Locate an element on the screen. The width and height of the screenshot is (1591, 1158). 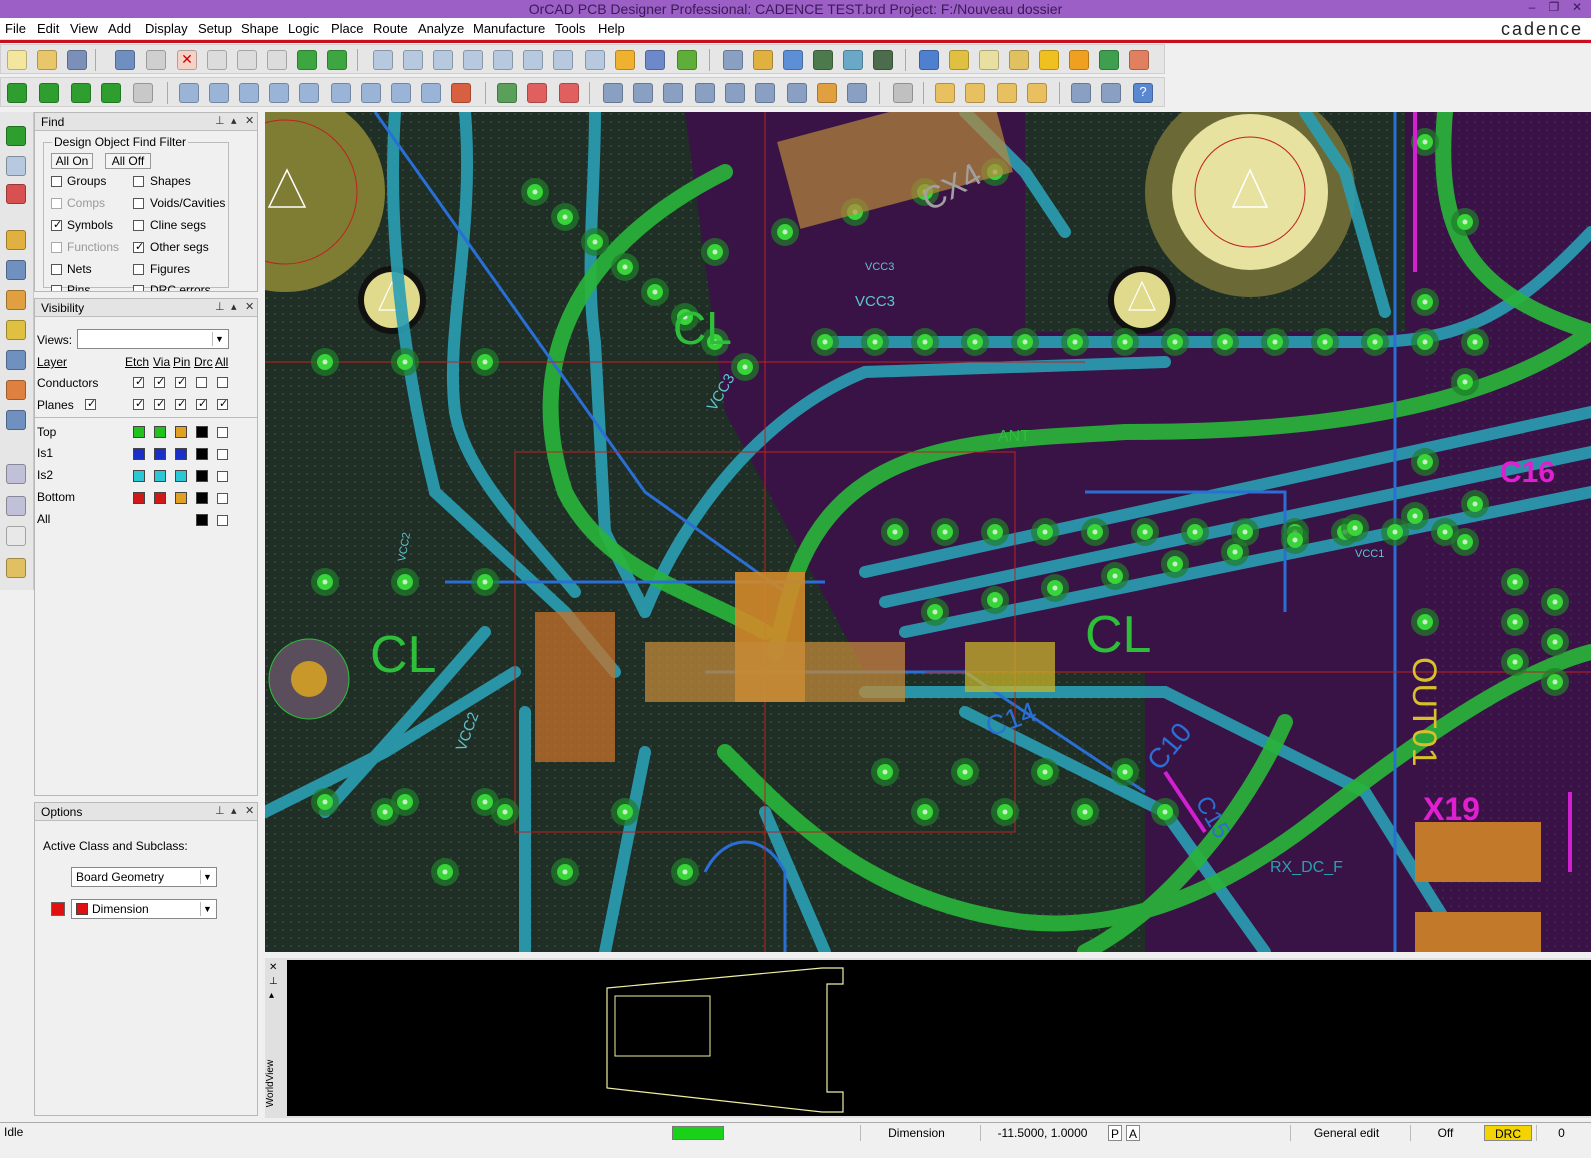
fanout-icon is located at coordinates (797, 93).